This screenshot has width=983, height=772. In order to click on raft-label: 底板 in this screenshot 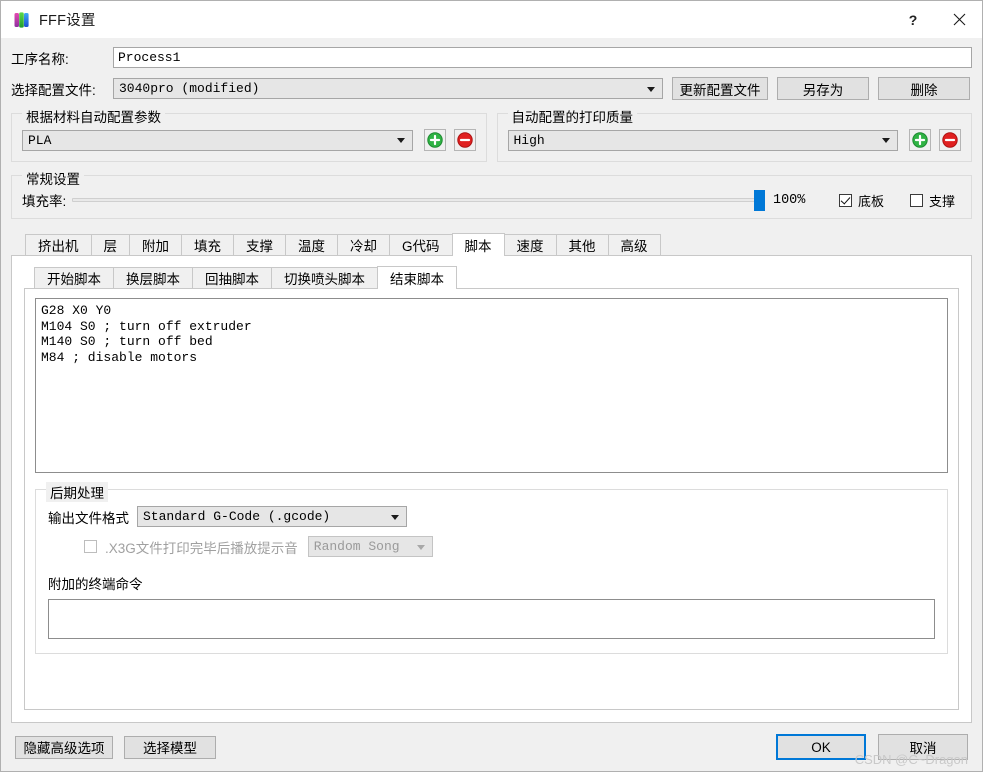, I will do `click(870, 201)`.